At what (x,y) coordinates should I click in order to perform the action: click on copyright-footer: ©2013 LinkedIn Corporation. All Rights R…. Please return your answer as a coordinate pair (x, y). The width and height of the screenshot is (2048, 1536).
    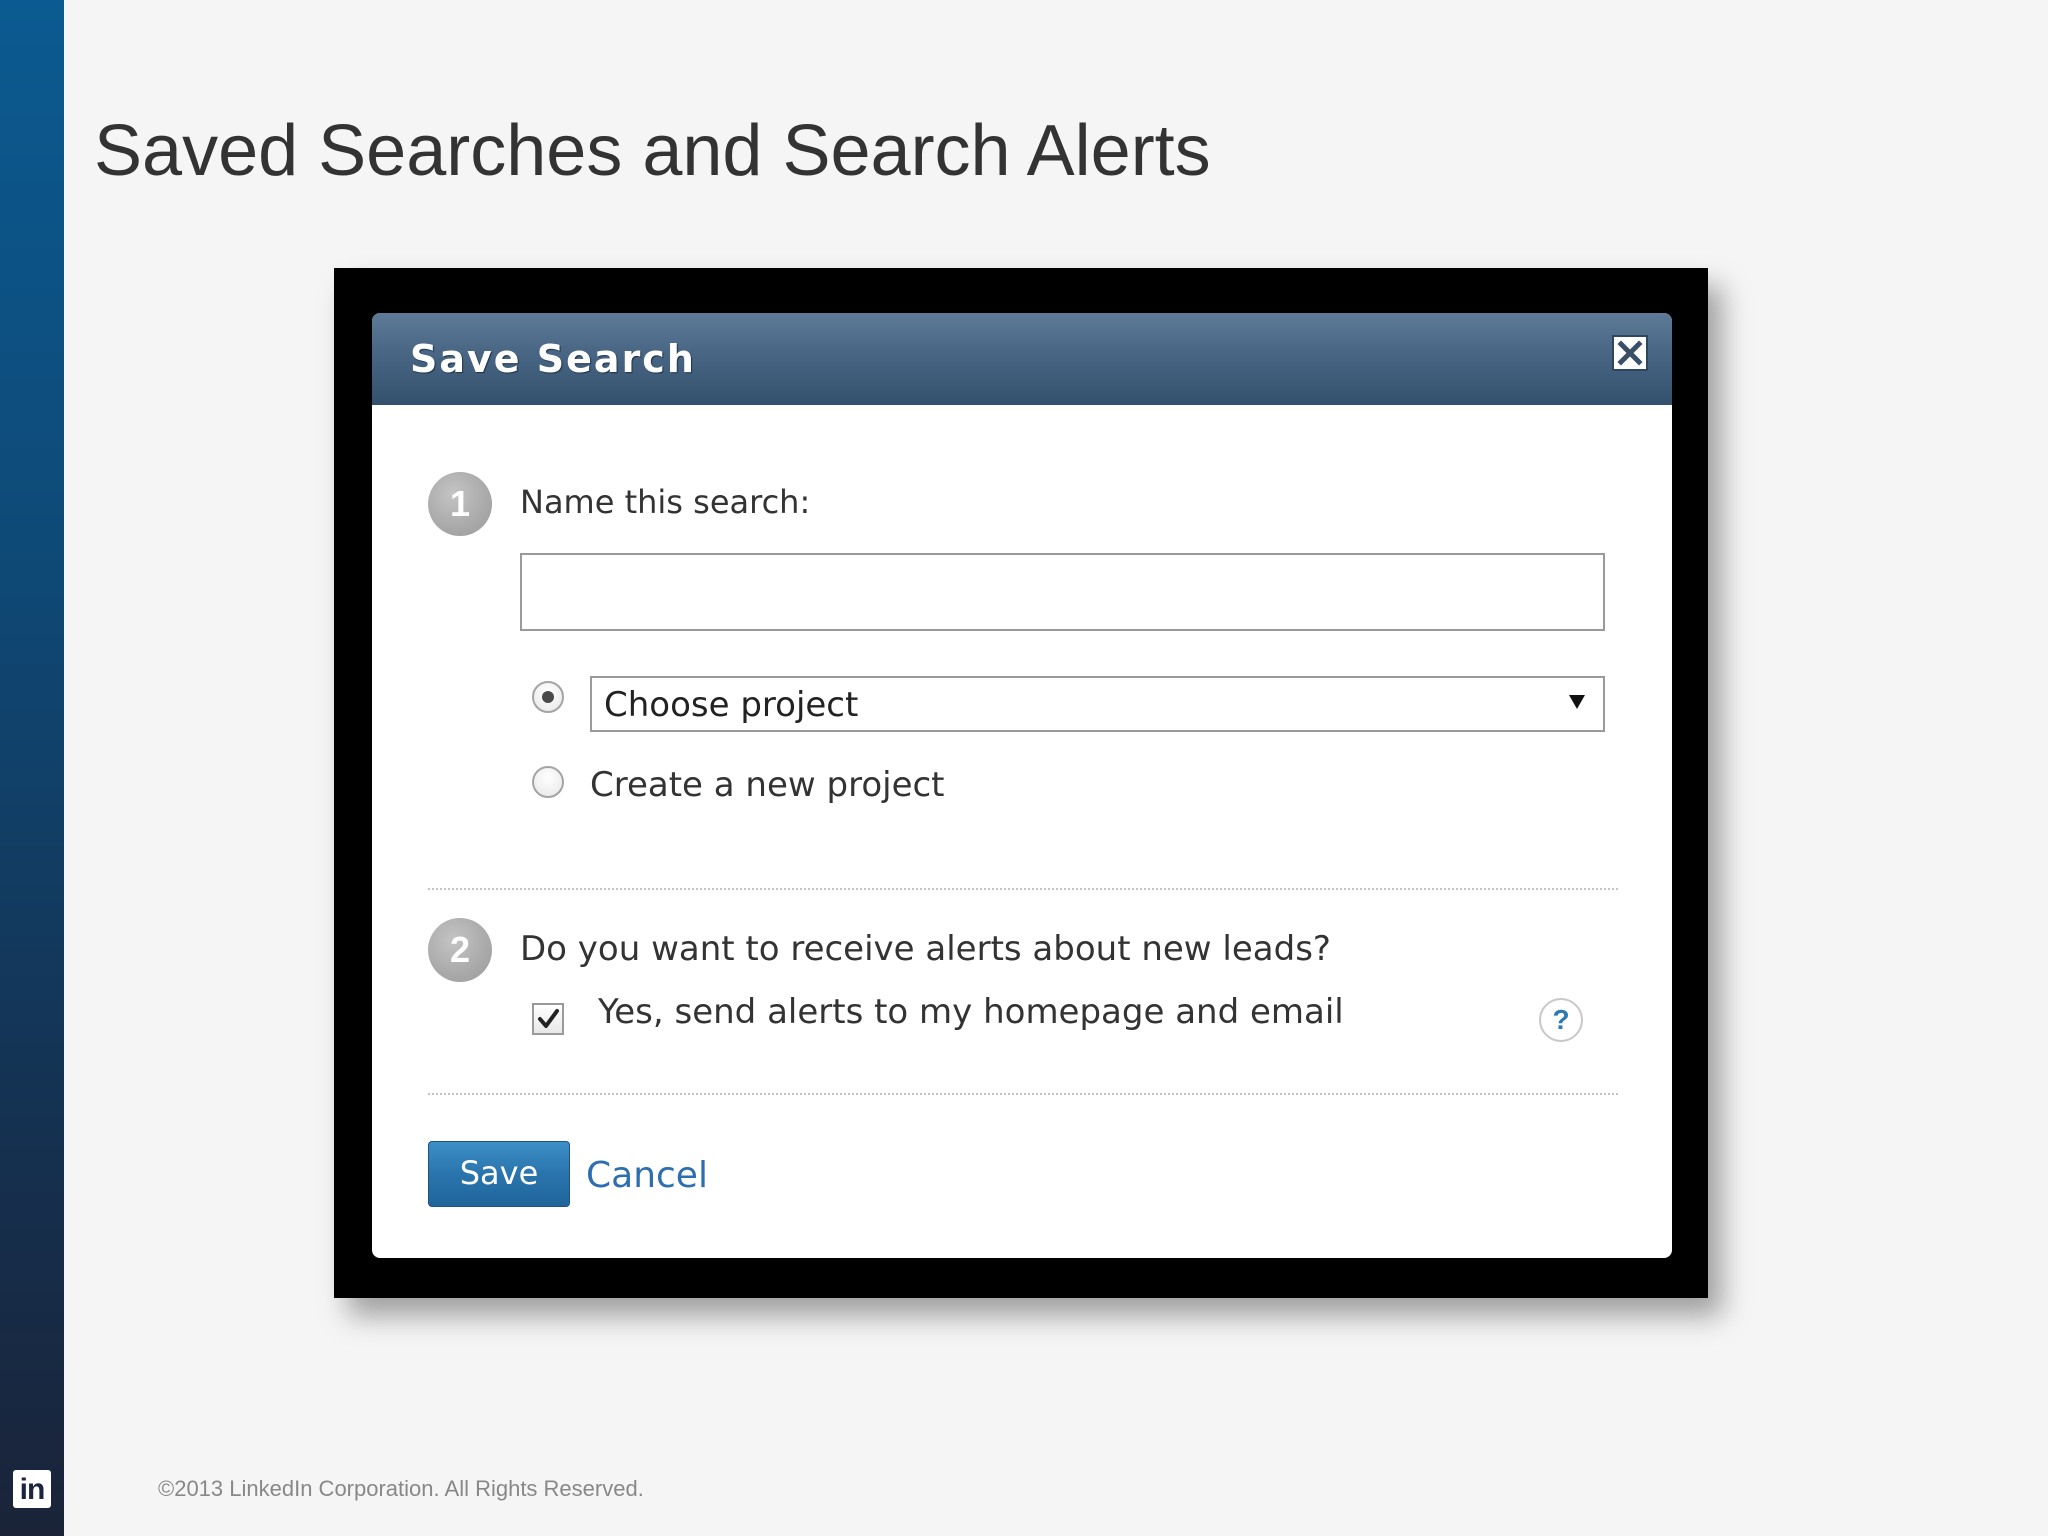
    Looking at the image, I should click on (401, 1488).